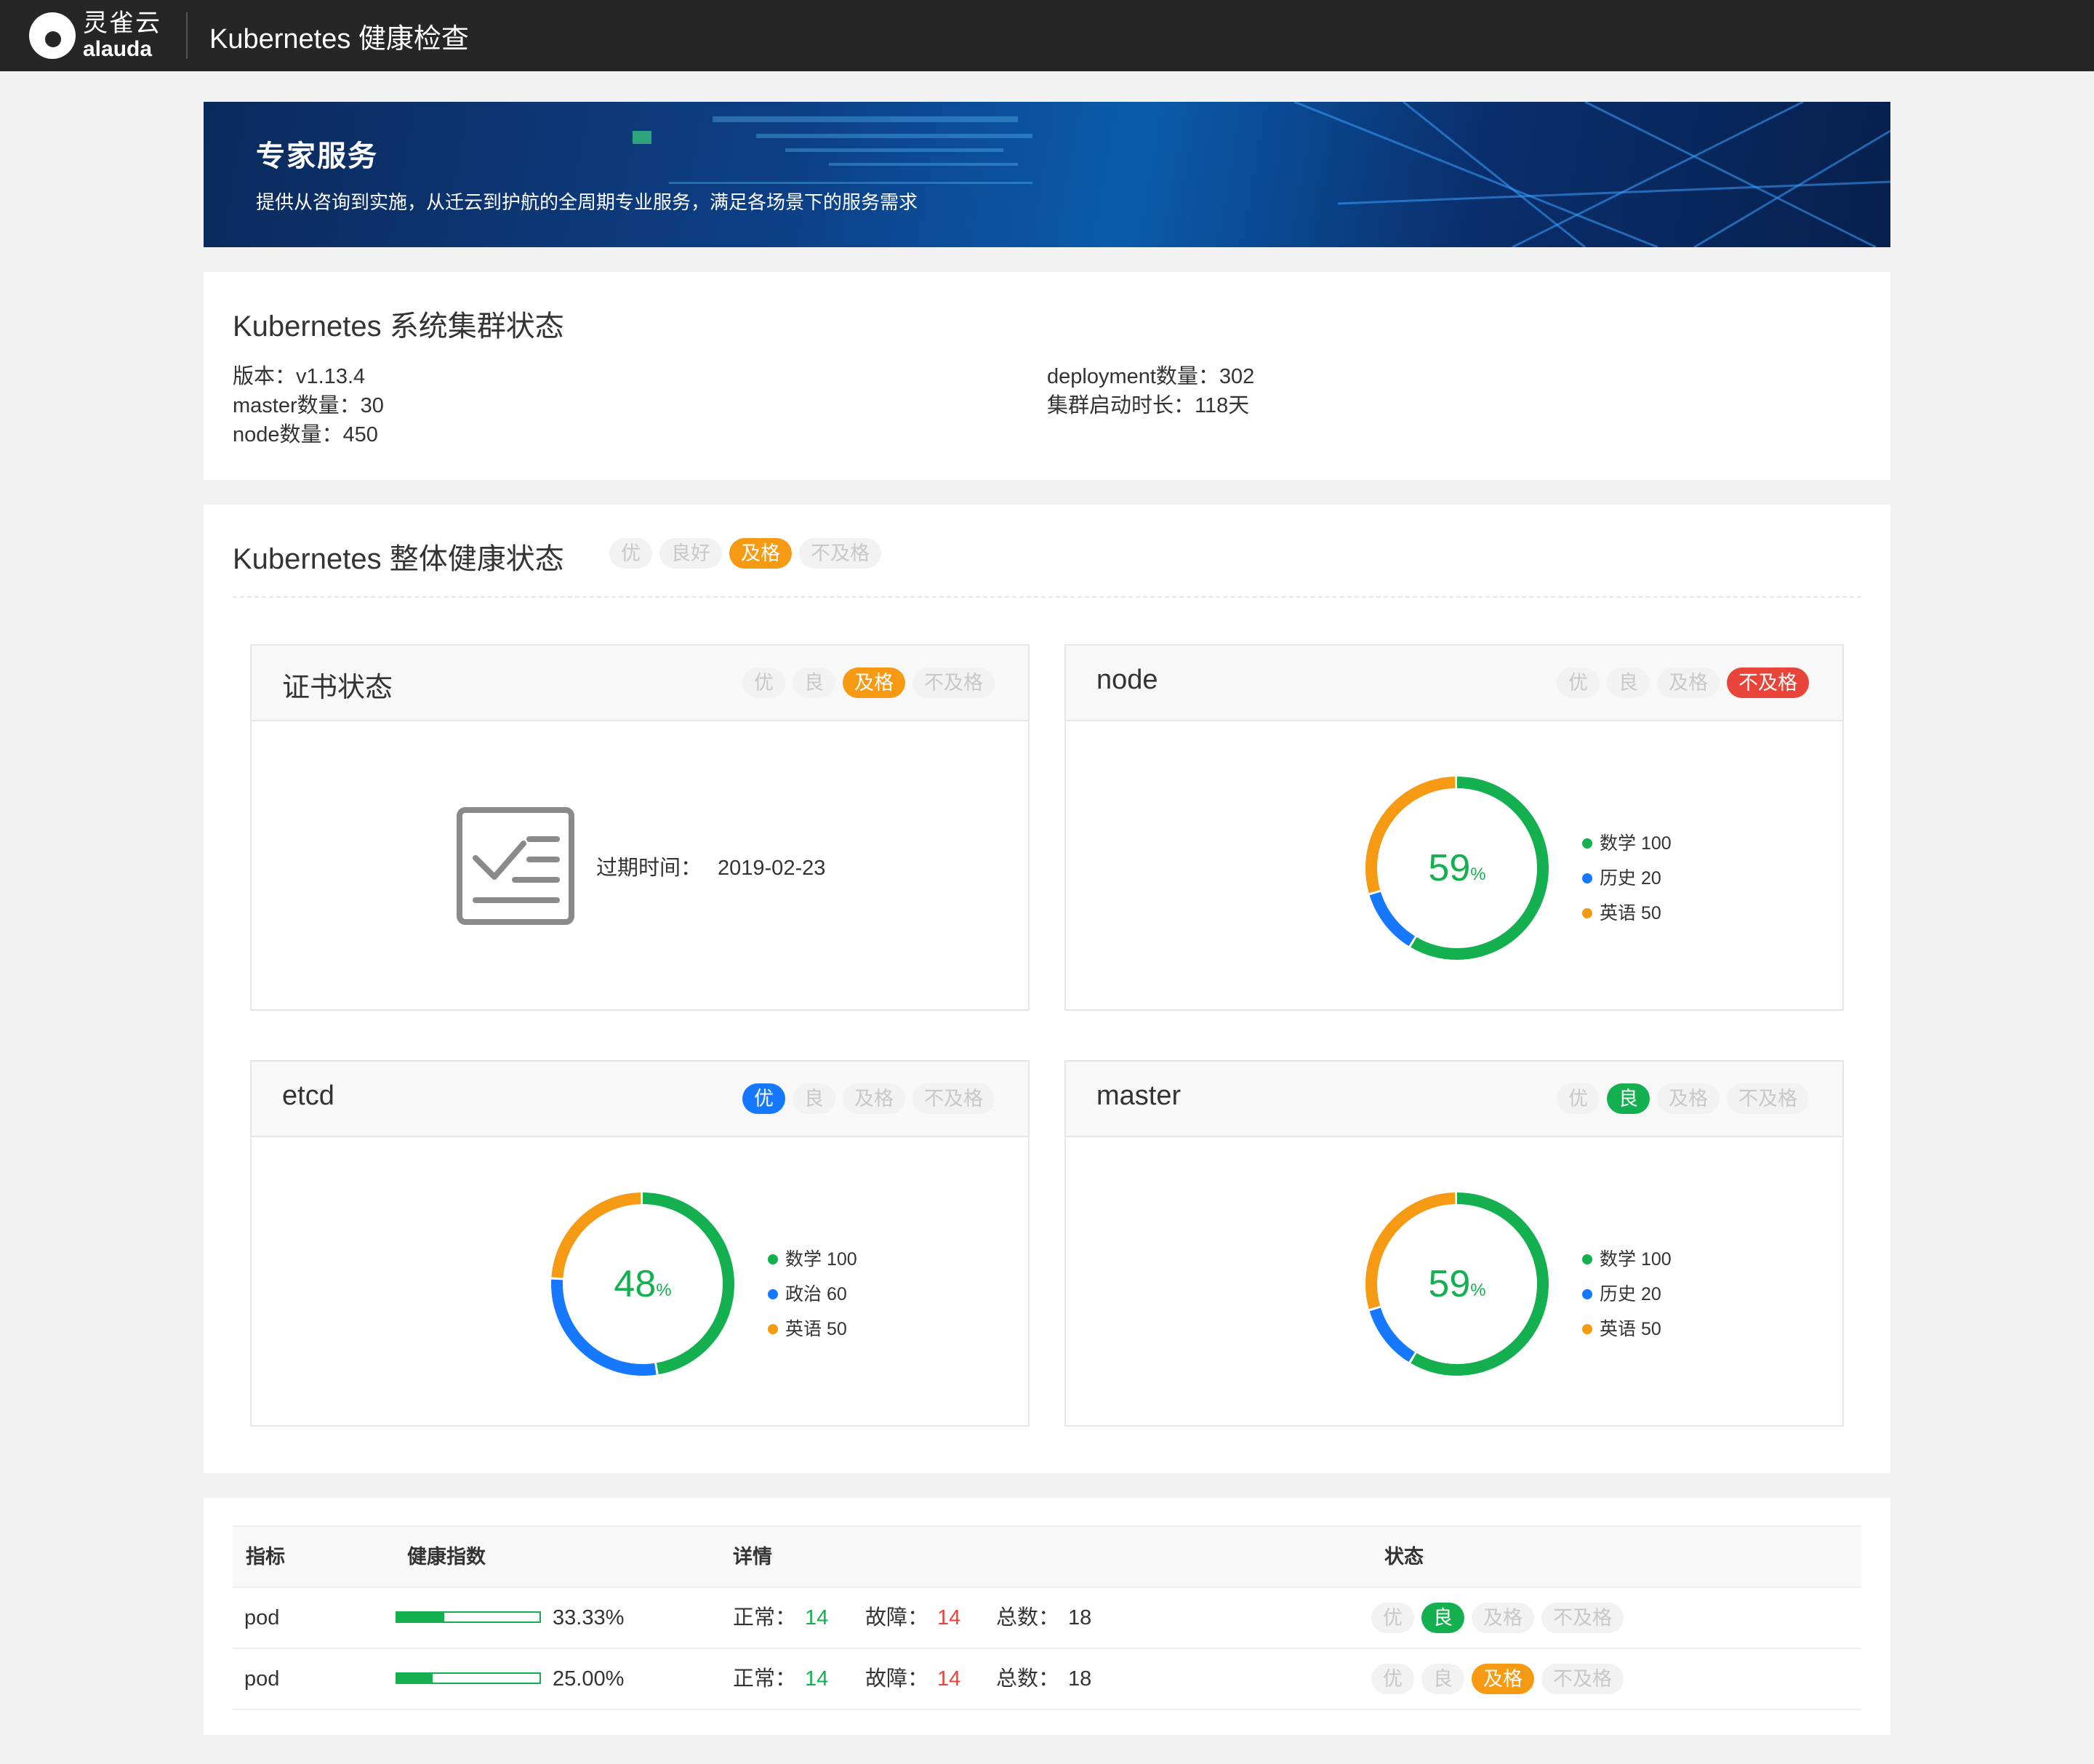  Describe the element at coordinates (415, 1678) in the screenshot. I see `progress-fill` at that location.